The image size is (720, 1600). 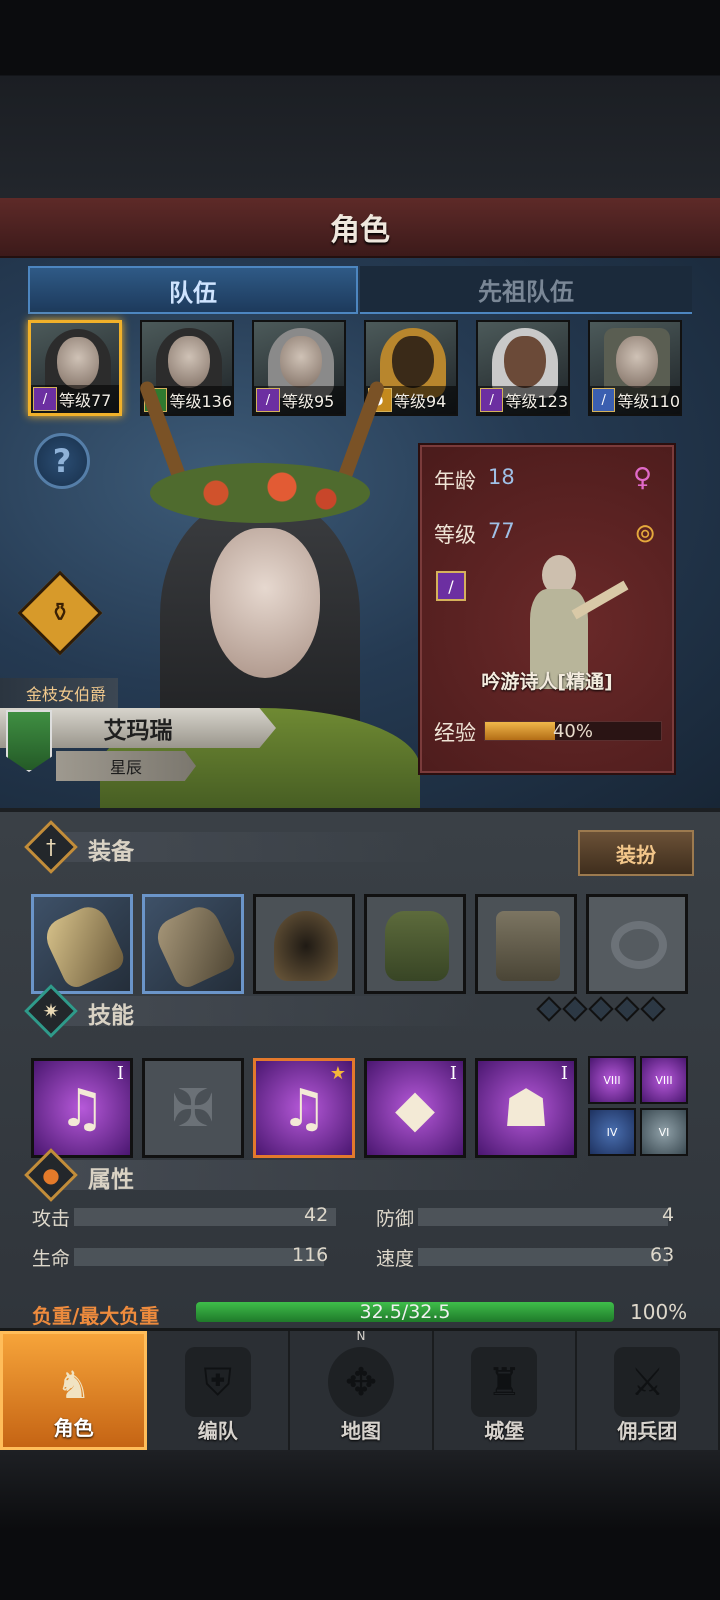 What do you see at coordinates (360, 99) in the screenshot?
I see `status-bar-area` at bounding box center [360, 99].